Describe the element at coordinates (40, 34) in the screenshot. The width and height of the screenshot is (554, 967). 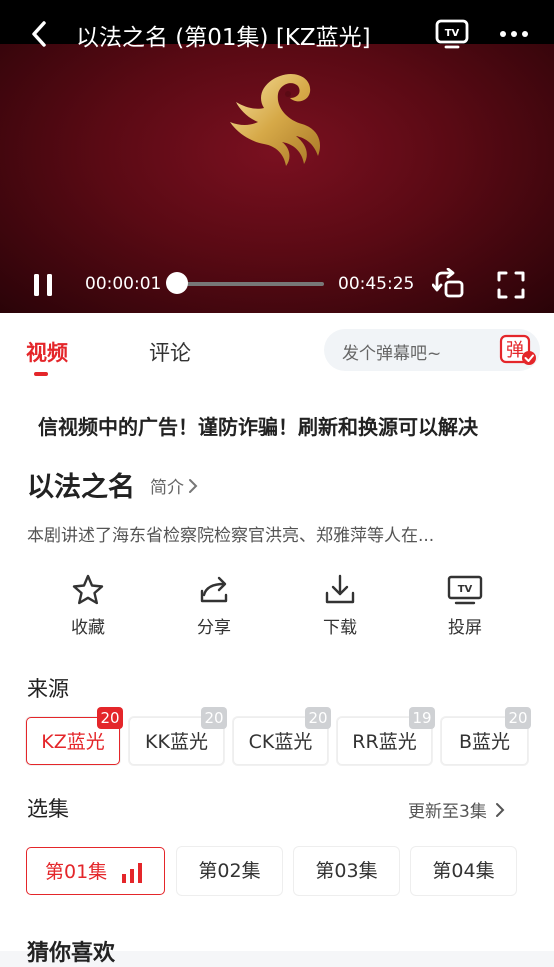
I see `back-icon` at that location.